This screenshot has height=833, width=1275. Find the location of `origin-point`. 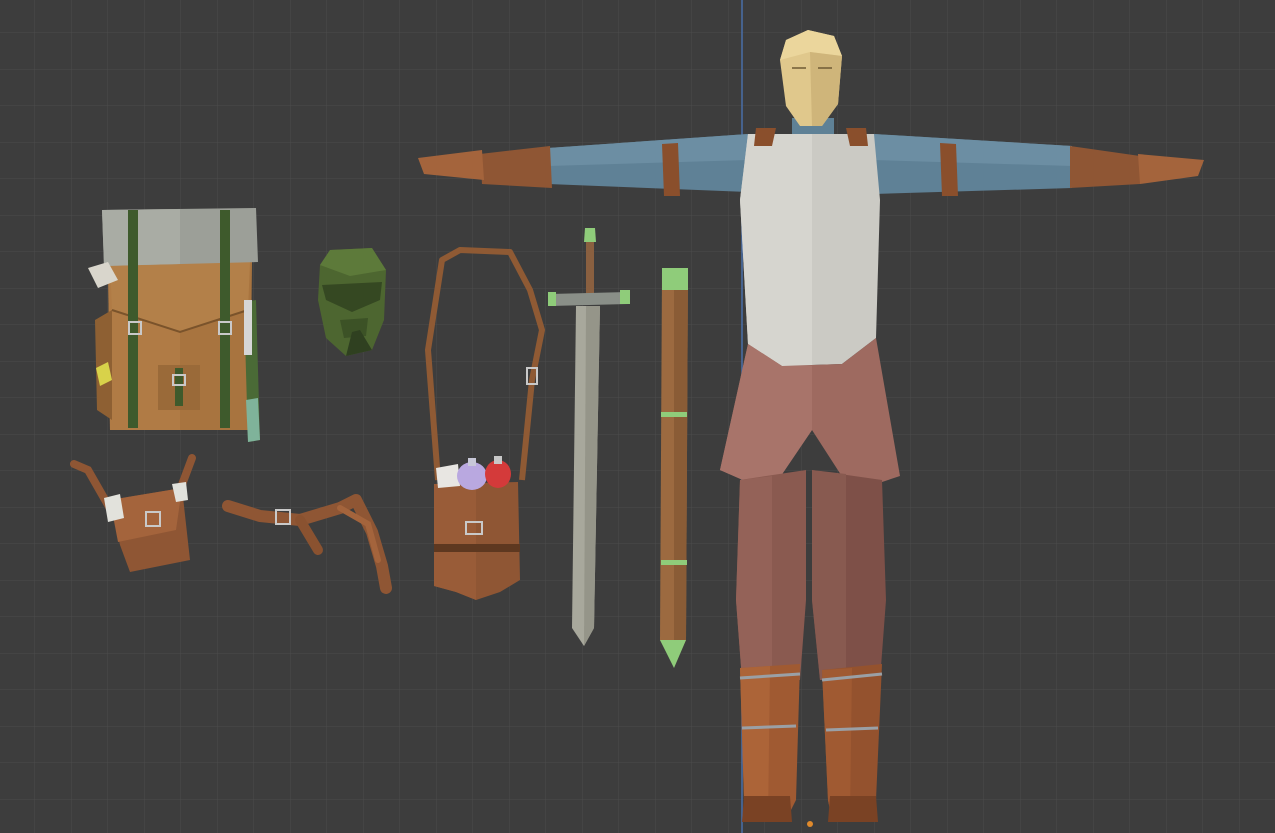

origin-point is located at coordinates (810, 824).